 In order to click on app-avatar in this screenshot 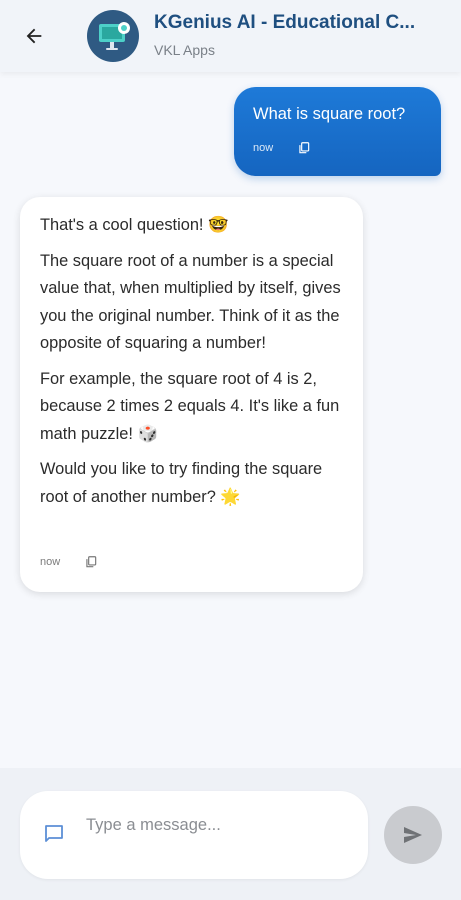, I will do `click(113, 36)`.